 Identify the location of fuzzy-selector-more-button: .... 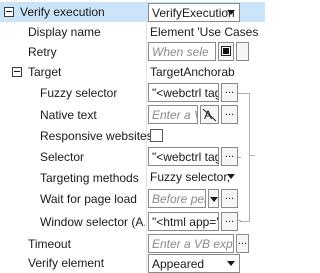
(229, 92).